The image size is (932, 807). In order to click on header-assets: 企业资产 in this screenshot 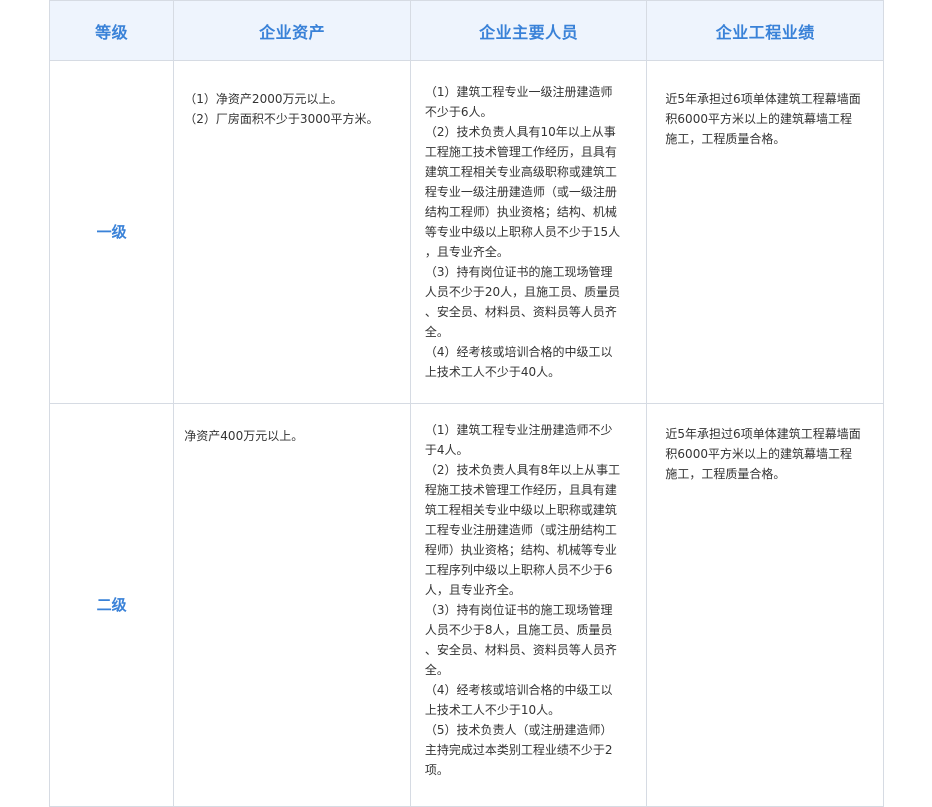, I will do `click(292, 30)`.